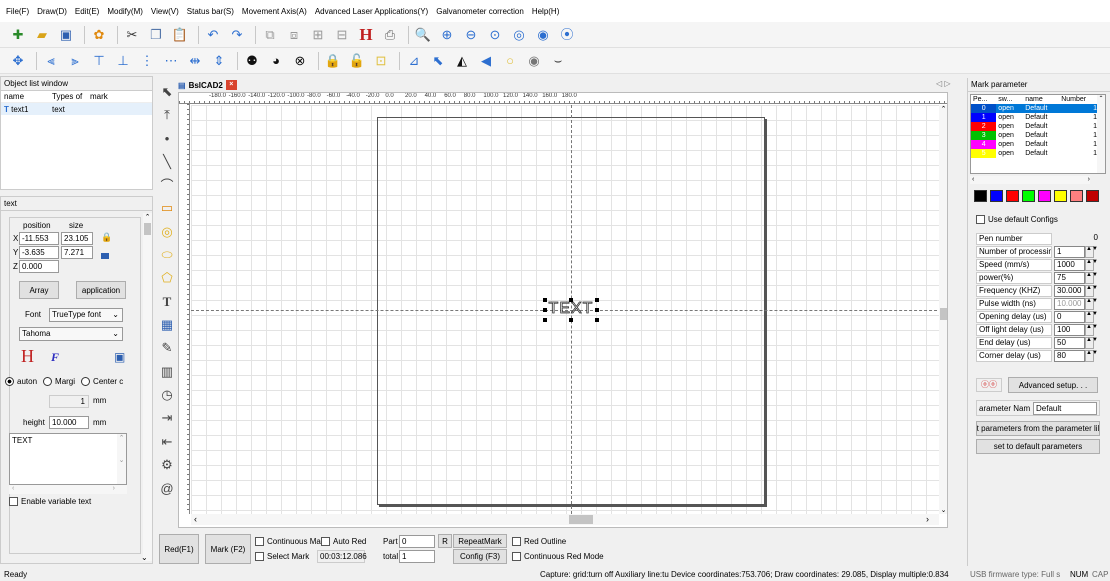  I want to click on barcode-tool-icon: ▥, so click(167, 371).